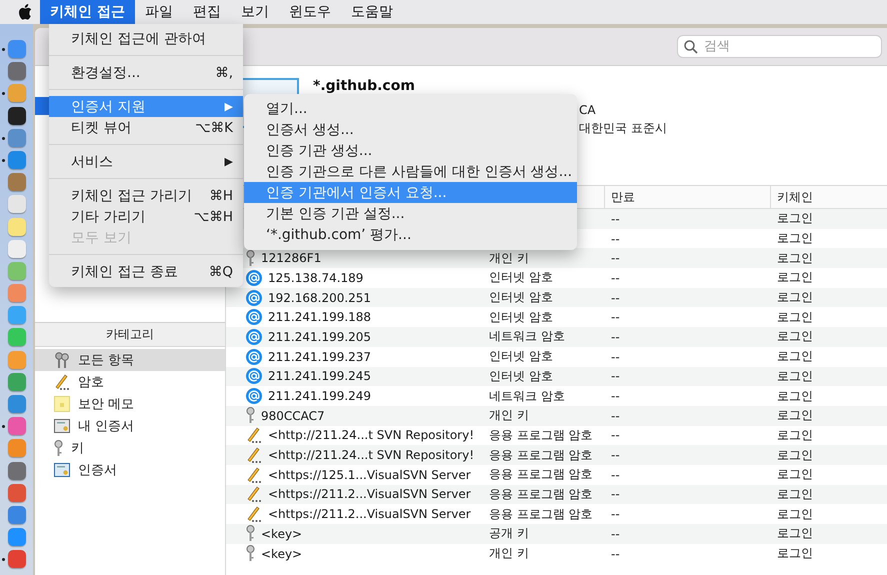 The width and height of the screenshot is (887, 575). I want to click on table-cell: 211.241.199.237, so click(320, 357).